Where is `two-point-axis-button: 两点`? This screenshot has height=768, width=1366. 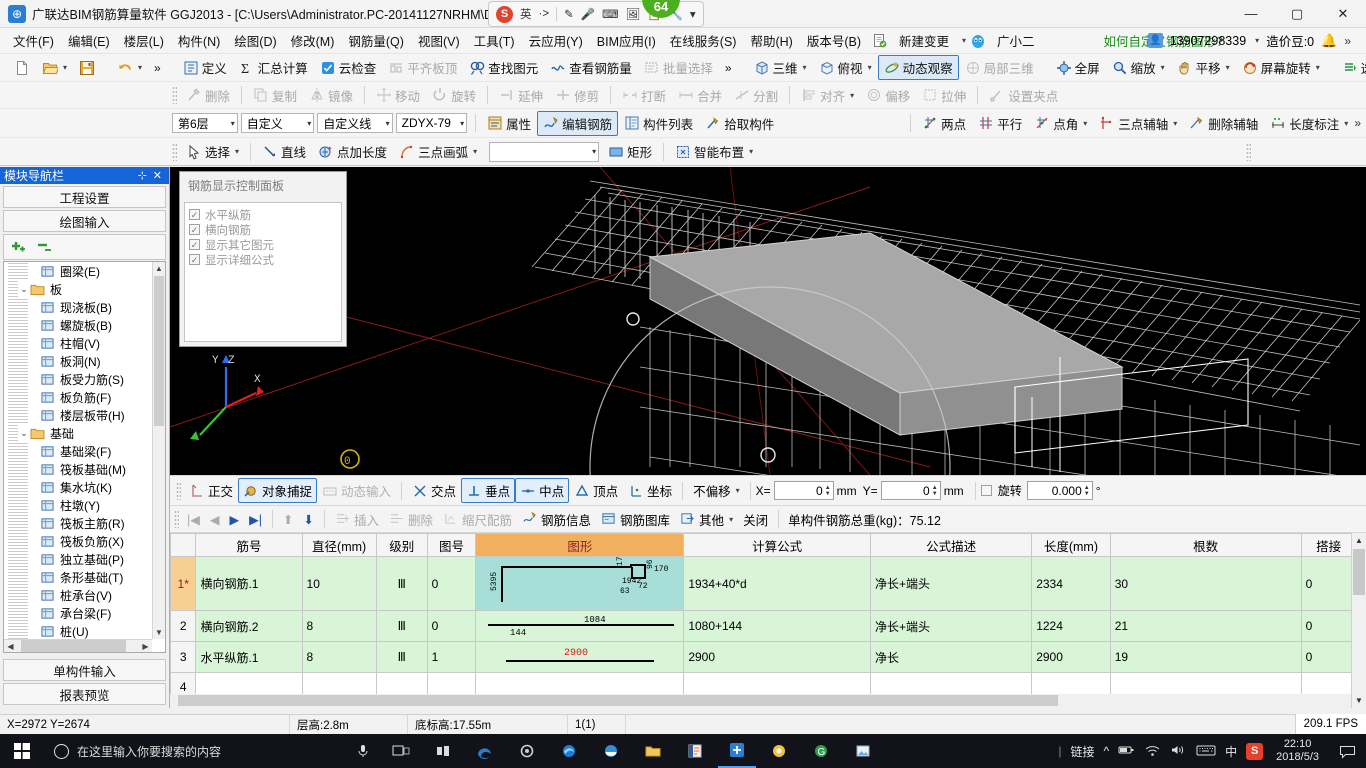
two-point-axis-button: 两点 is located at coordinates (944, 123).